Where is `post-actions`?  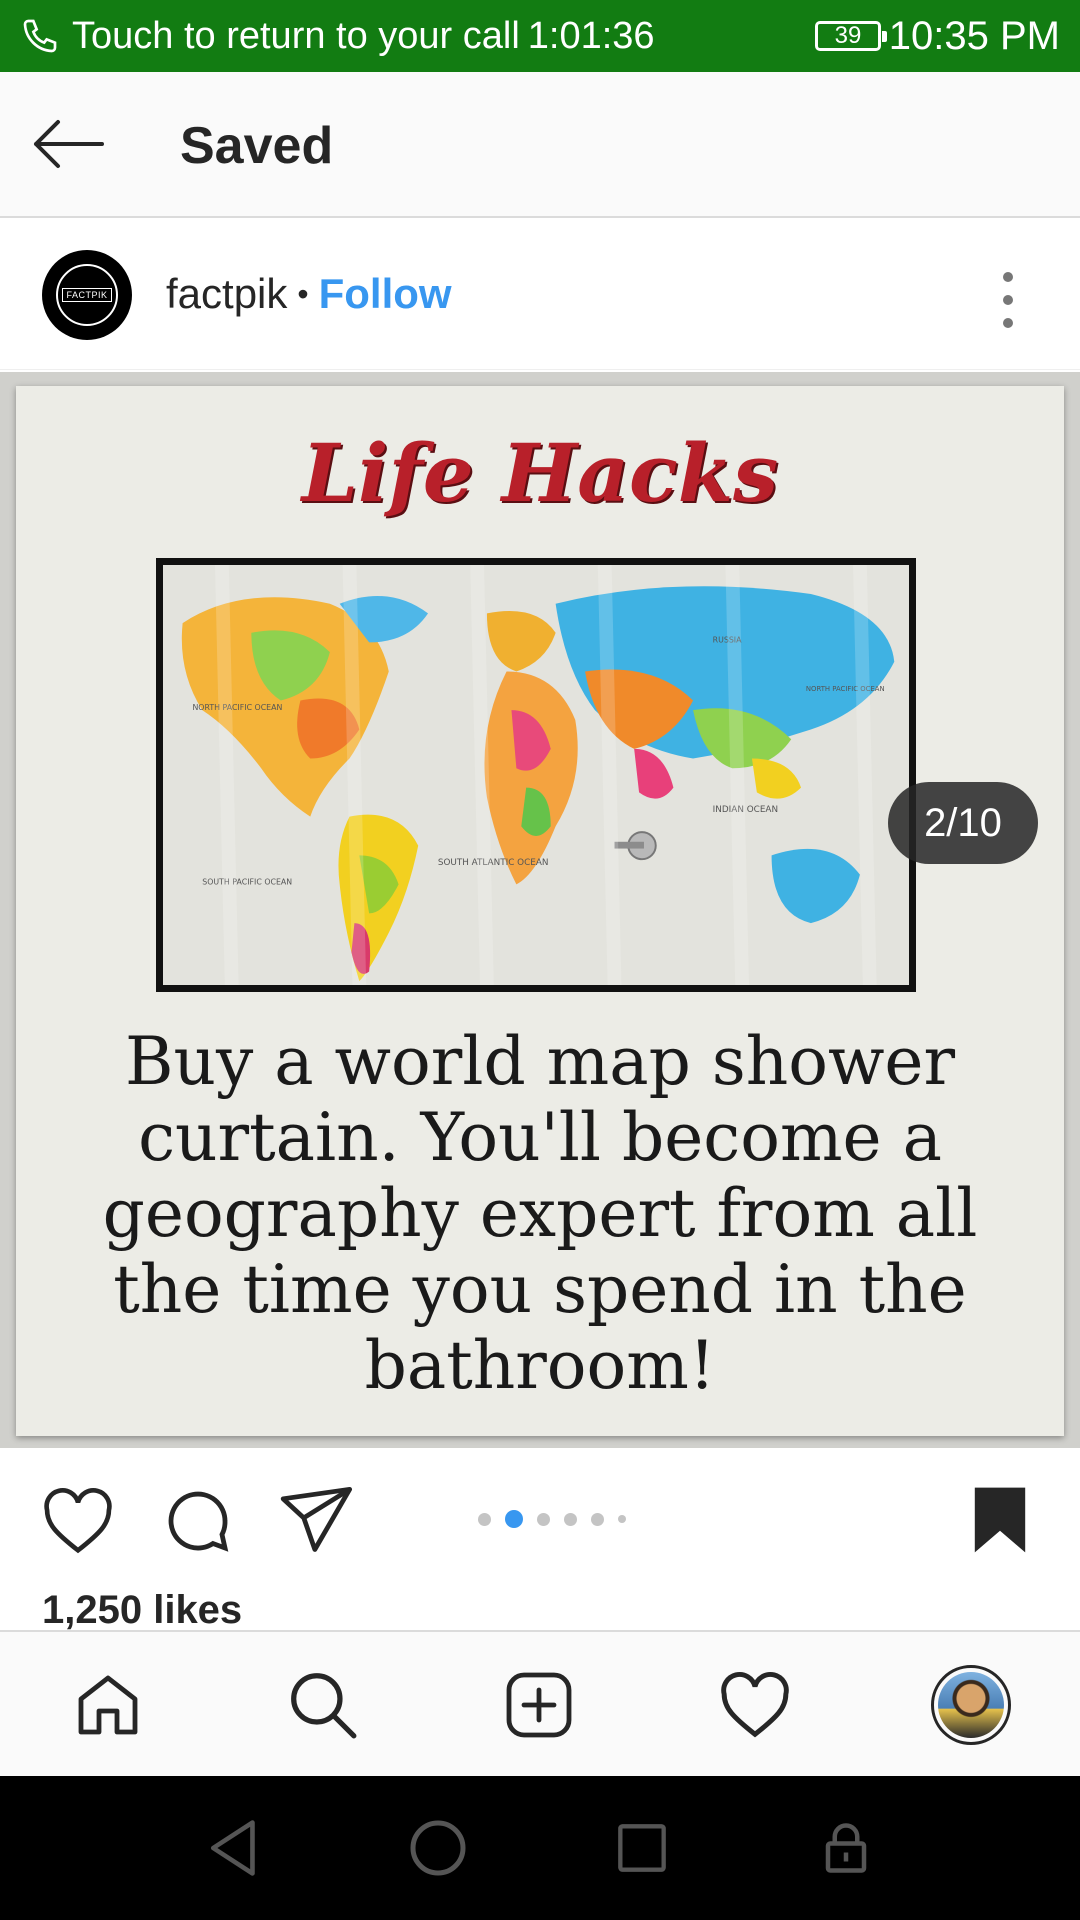
post-actions is located at coordinates (540, 1518).